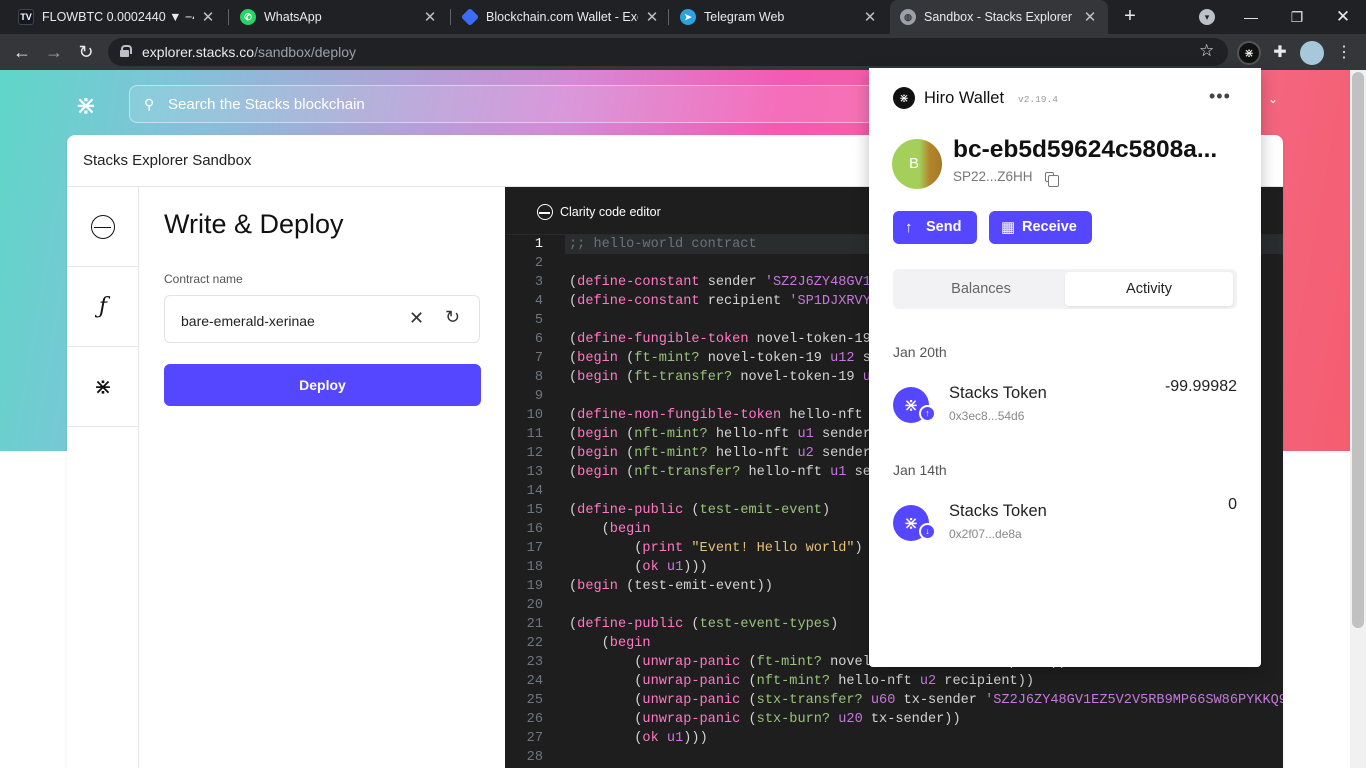  What do you see at coordinates (167, 160) in the screenshot?
I see `card-title: Stacks Explorer Sandbox` at bounding box center [167, 160].